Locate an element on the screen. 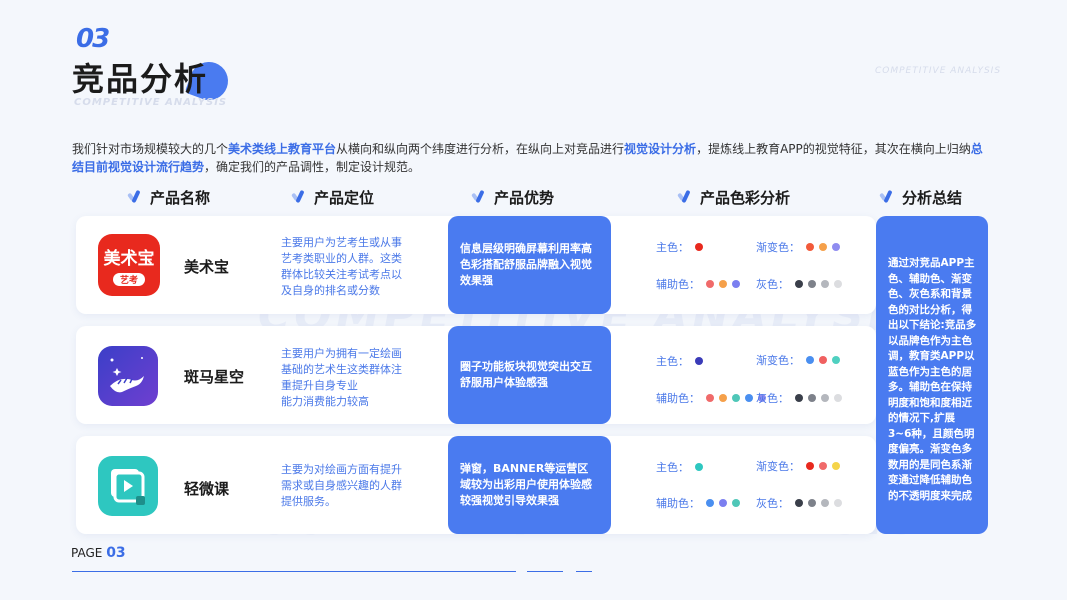 The image size is (1067, 600). column-header-label: 产品定位 is located at coordinates (344, 197).